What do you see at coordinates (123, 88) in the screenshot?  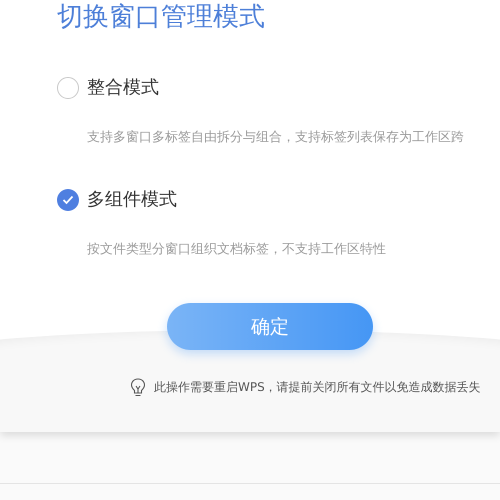 I see `option-label: 整合模式` at bounding box center [123, 88].